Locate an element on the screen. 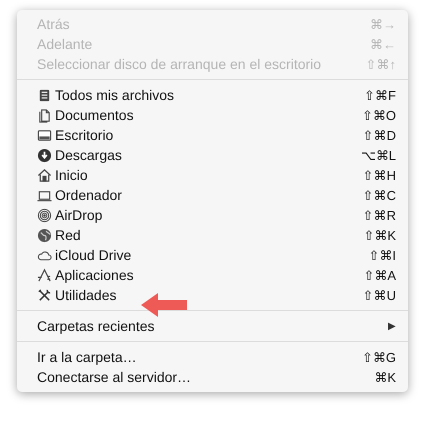 This screenshot has height=423, width=425. document-icon is located at coordinates (44, 115).